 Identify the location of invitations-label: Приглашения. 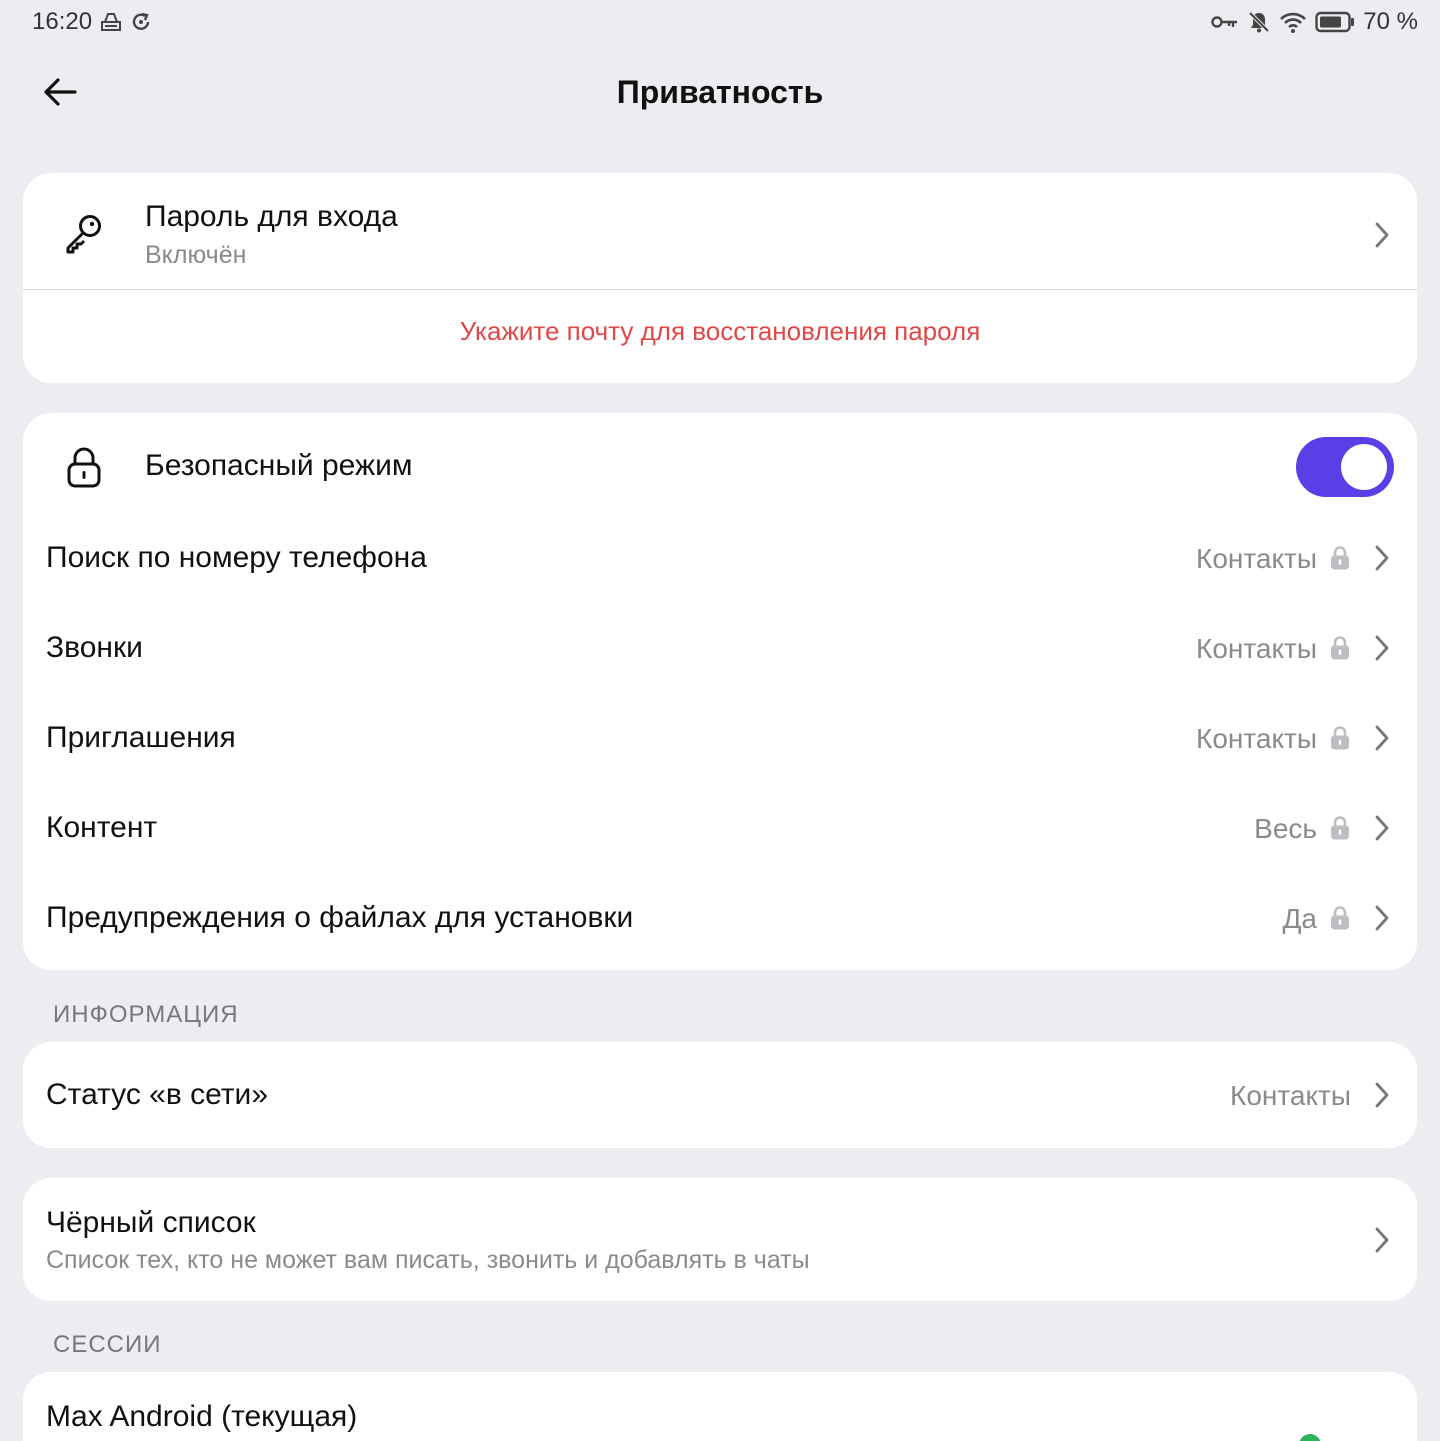
(141, 737).